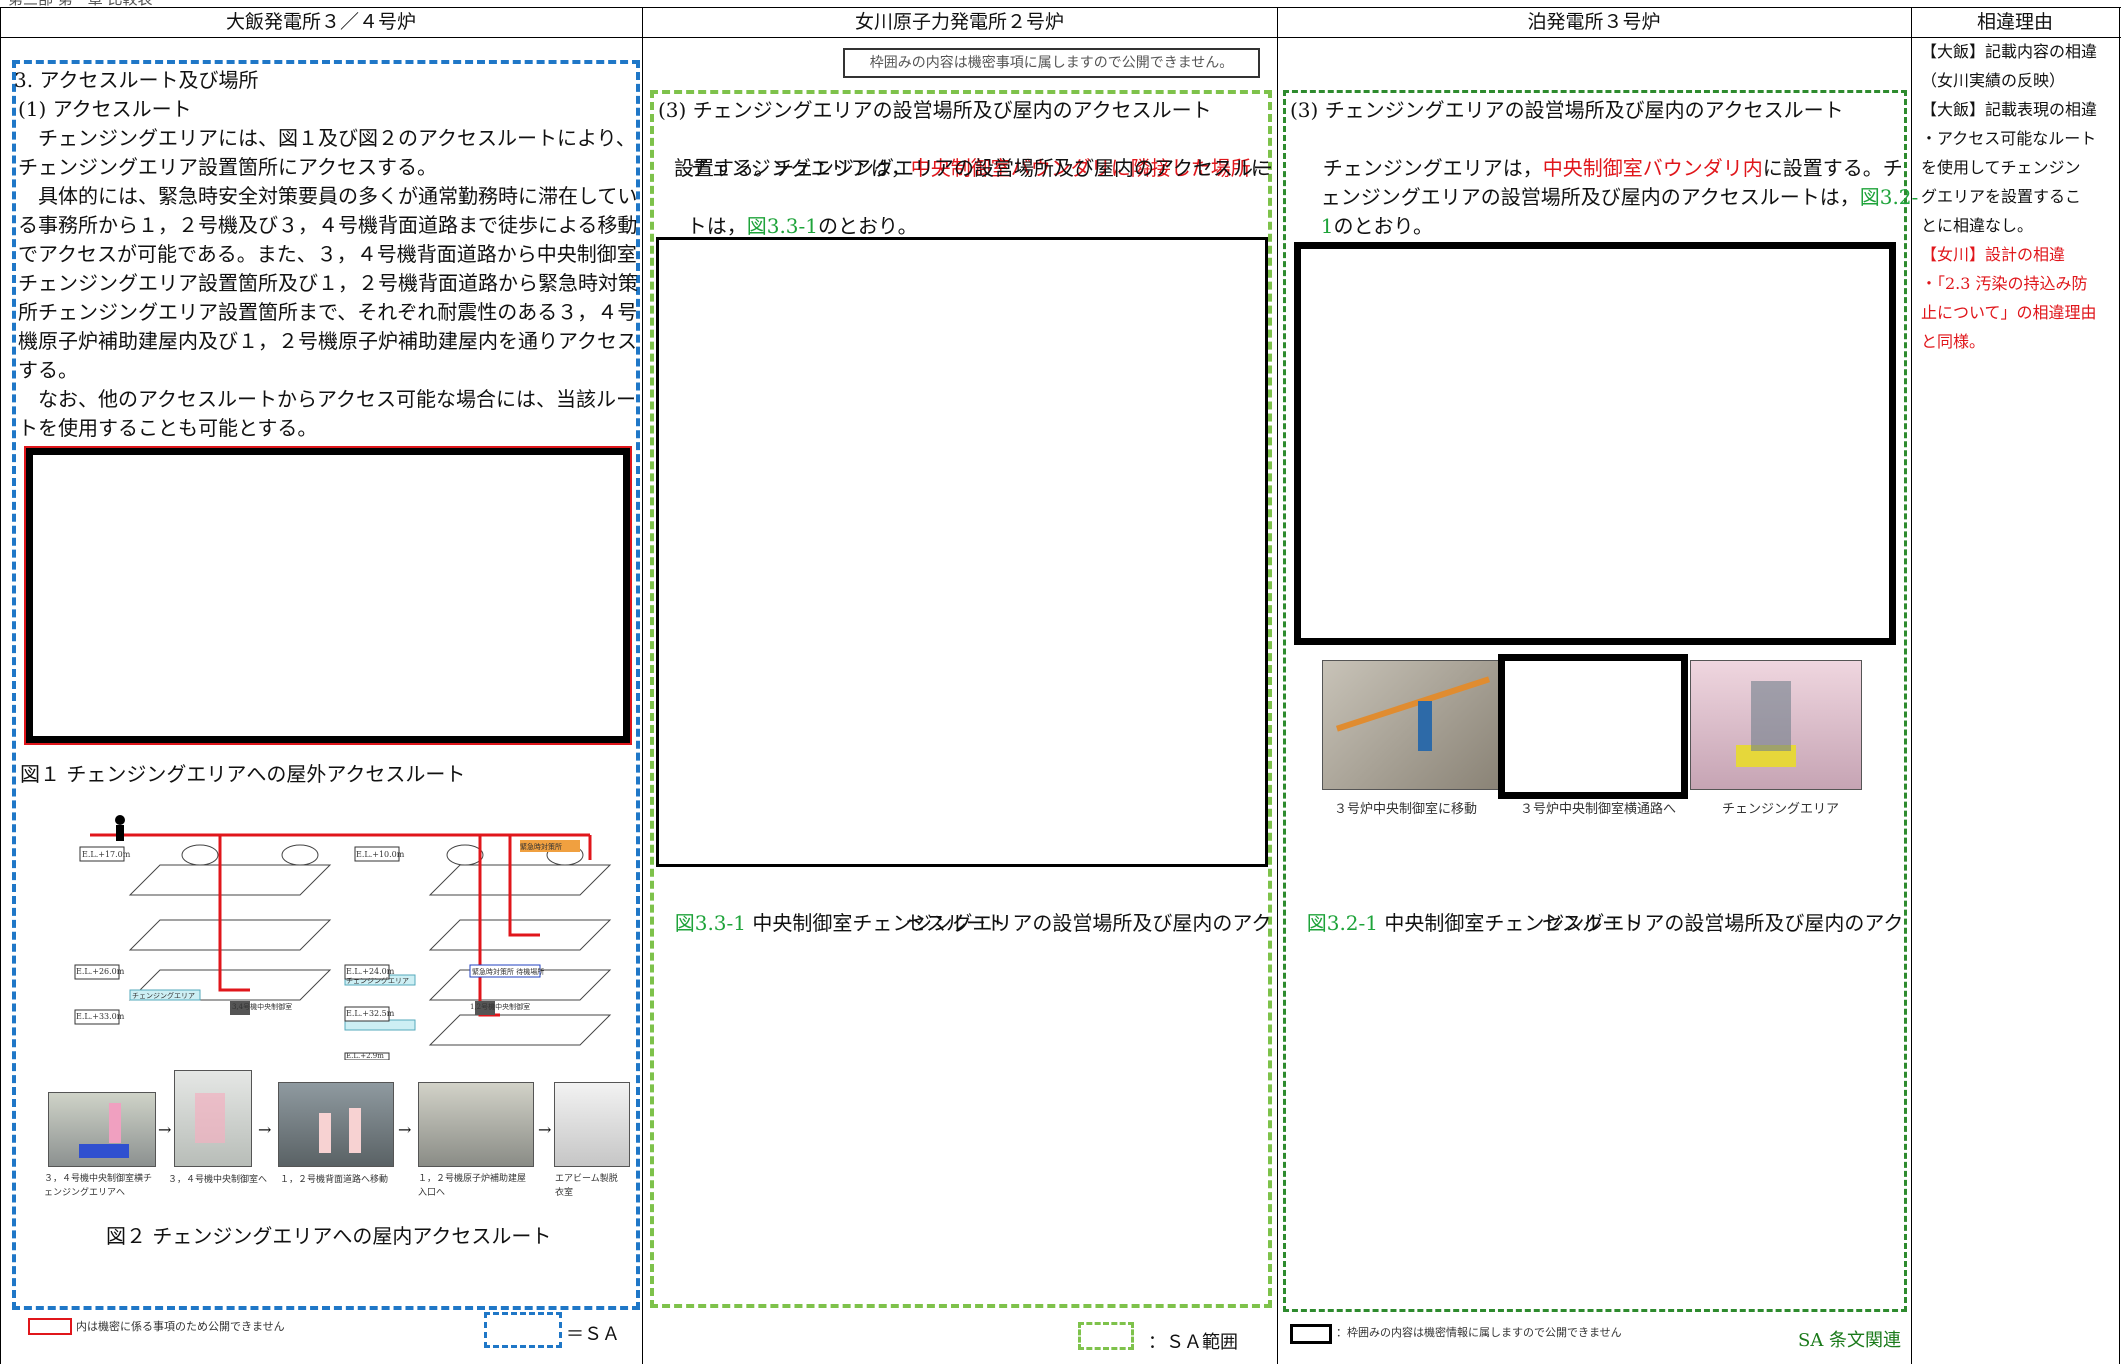 The width and height of the screenshot is (2121, 1364). What do you see at coordinates (328, 283) in the screenshot?
I see `text-line: チェンジングエリア設置箇所及び１，２号機背面道路から緊急時対策` at bounding box center [328, 283].